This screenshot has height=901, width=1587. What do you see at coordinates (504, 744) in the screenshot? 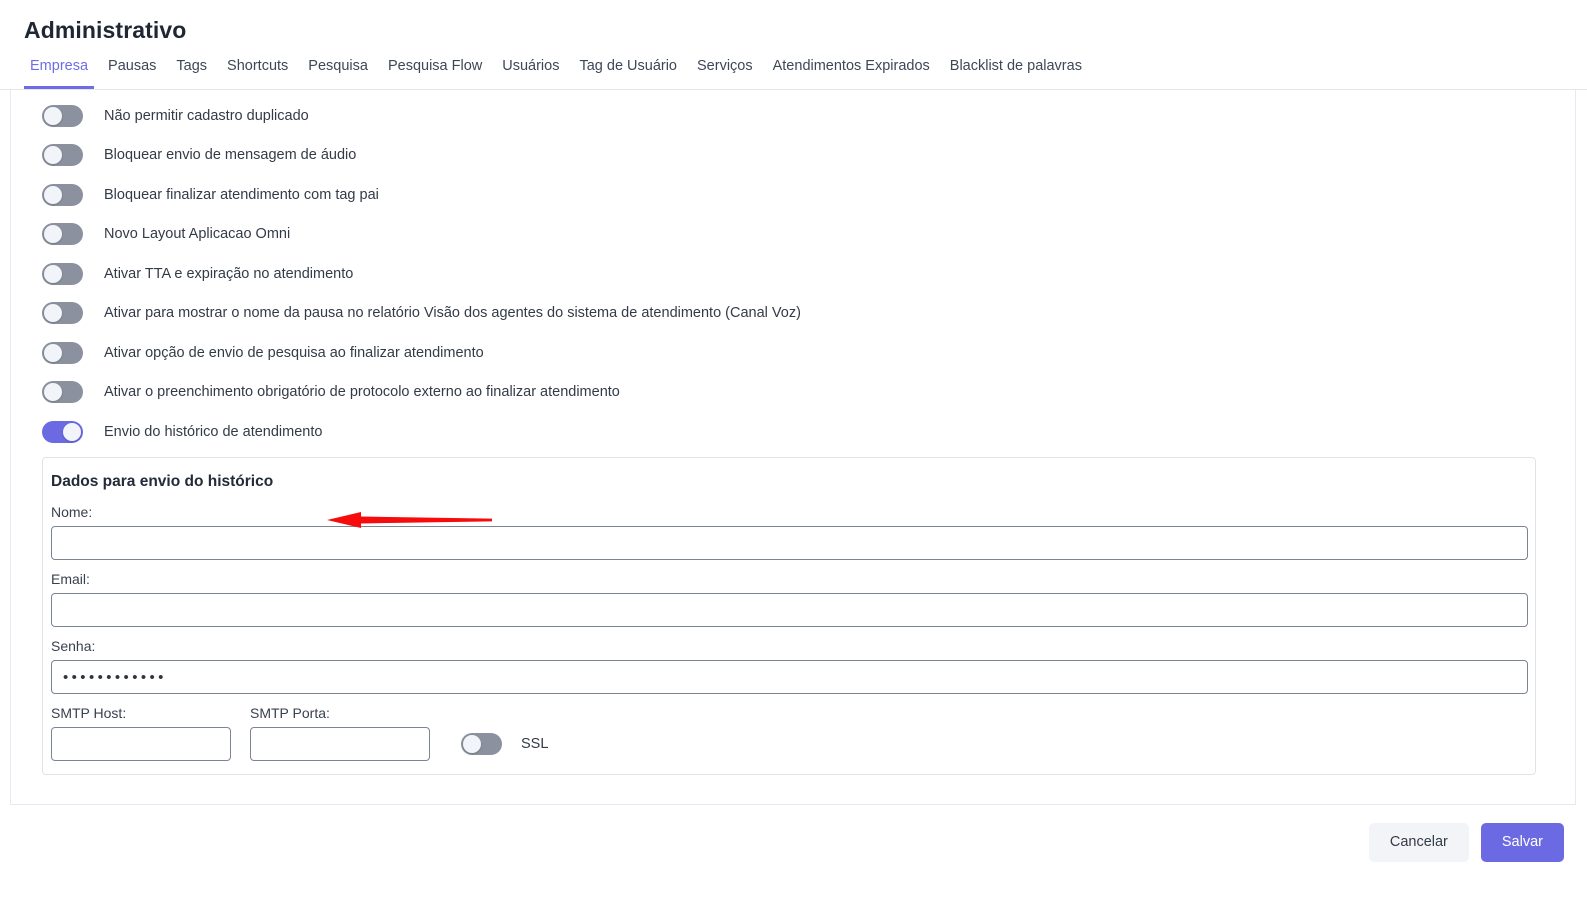
I see `ssl-group: SSL` at bounding box center [504, 744].